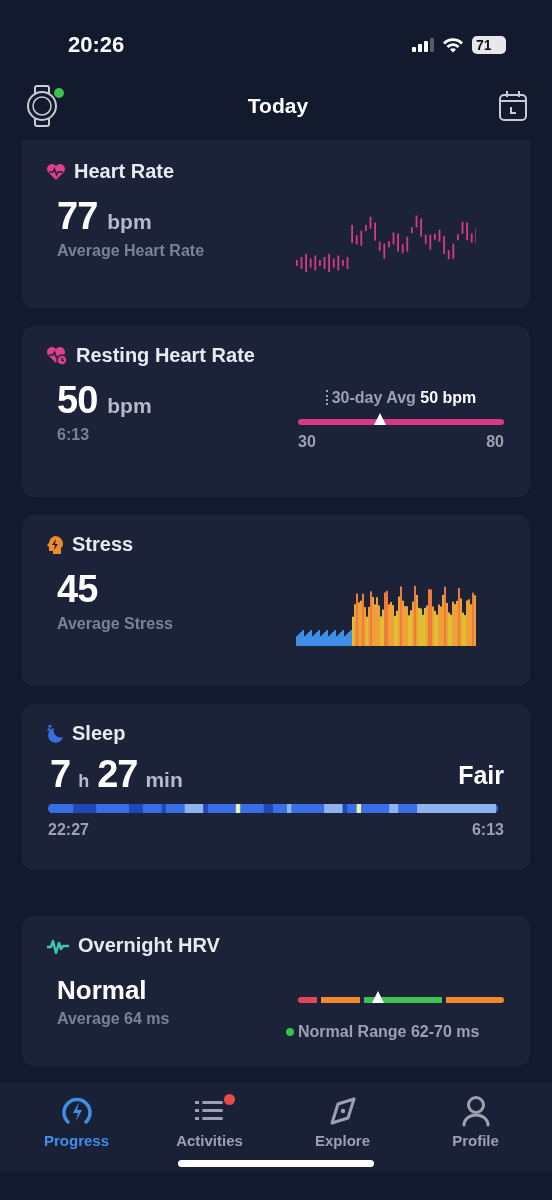  Describe the element at coordinates (42, 105) in the screenshot. I see `watch-icon` at that location.